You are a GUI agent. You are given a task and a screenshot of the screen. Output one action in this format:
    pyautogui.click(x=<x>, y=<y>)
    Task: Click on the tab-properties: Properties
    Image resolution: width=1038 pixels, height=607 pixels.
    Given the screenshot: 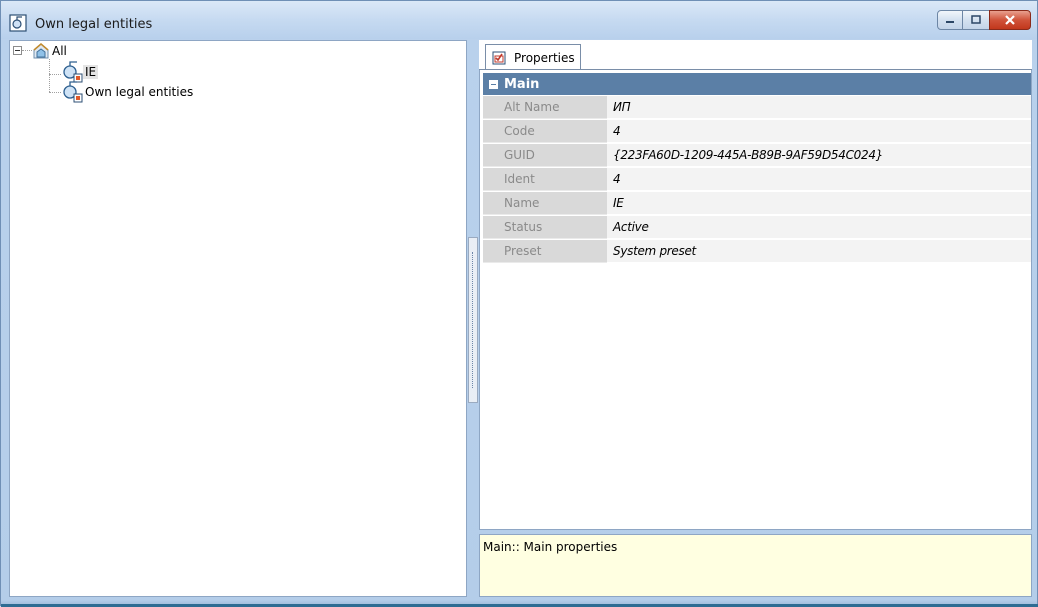 What is the action you would take?
    pyautogui.click(x=533, y=57)
    